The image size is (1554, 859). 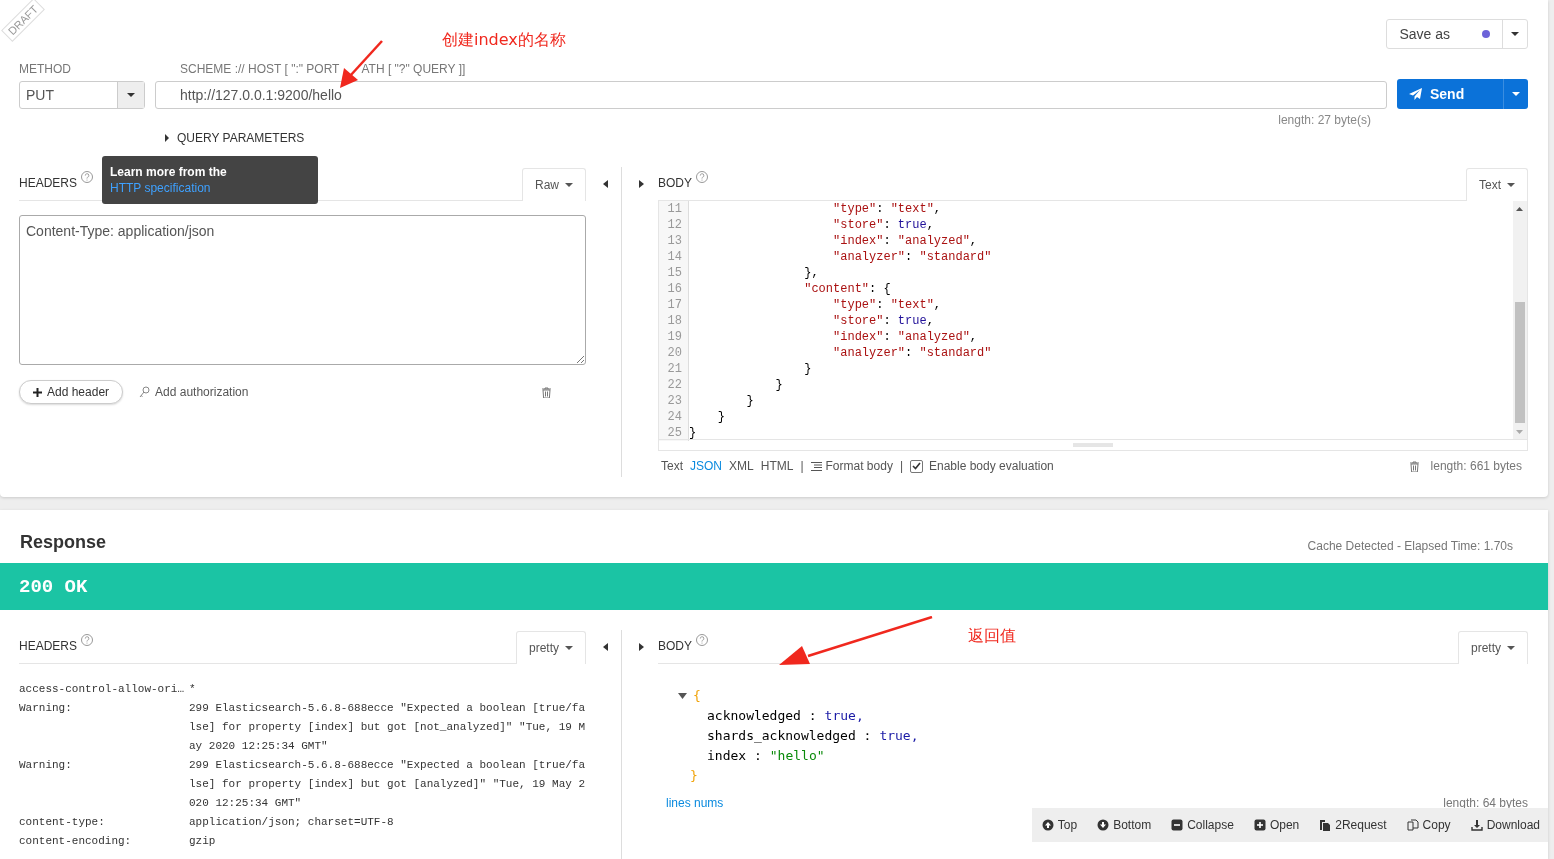 What do you see at coordinates (695, 803) in the screenshot?
I see `lines-nums-link: lines nums` at bounding box center [695, 803].